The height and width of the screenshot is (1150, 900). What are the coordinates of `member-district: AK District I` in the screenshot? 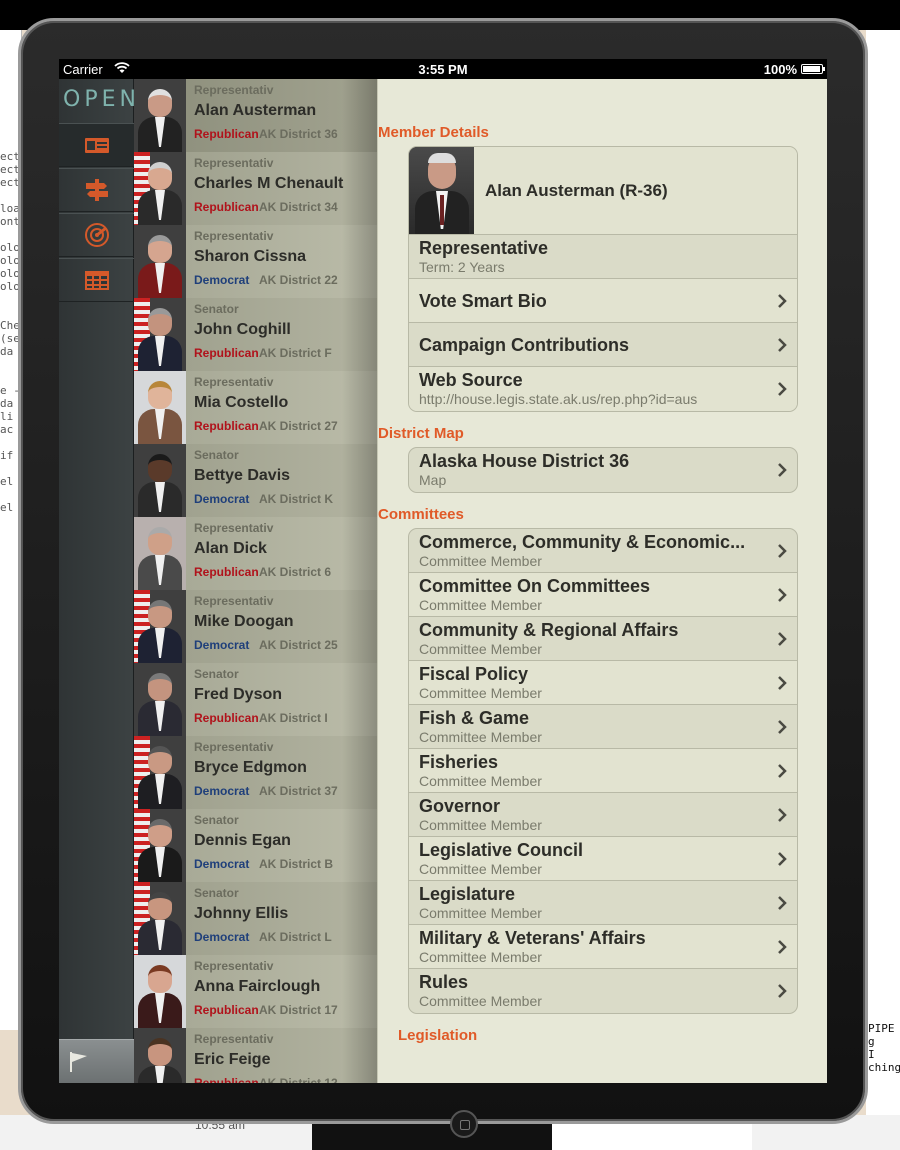 It's located at (293, 718).